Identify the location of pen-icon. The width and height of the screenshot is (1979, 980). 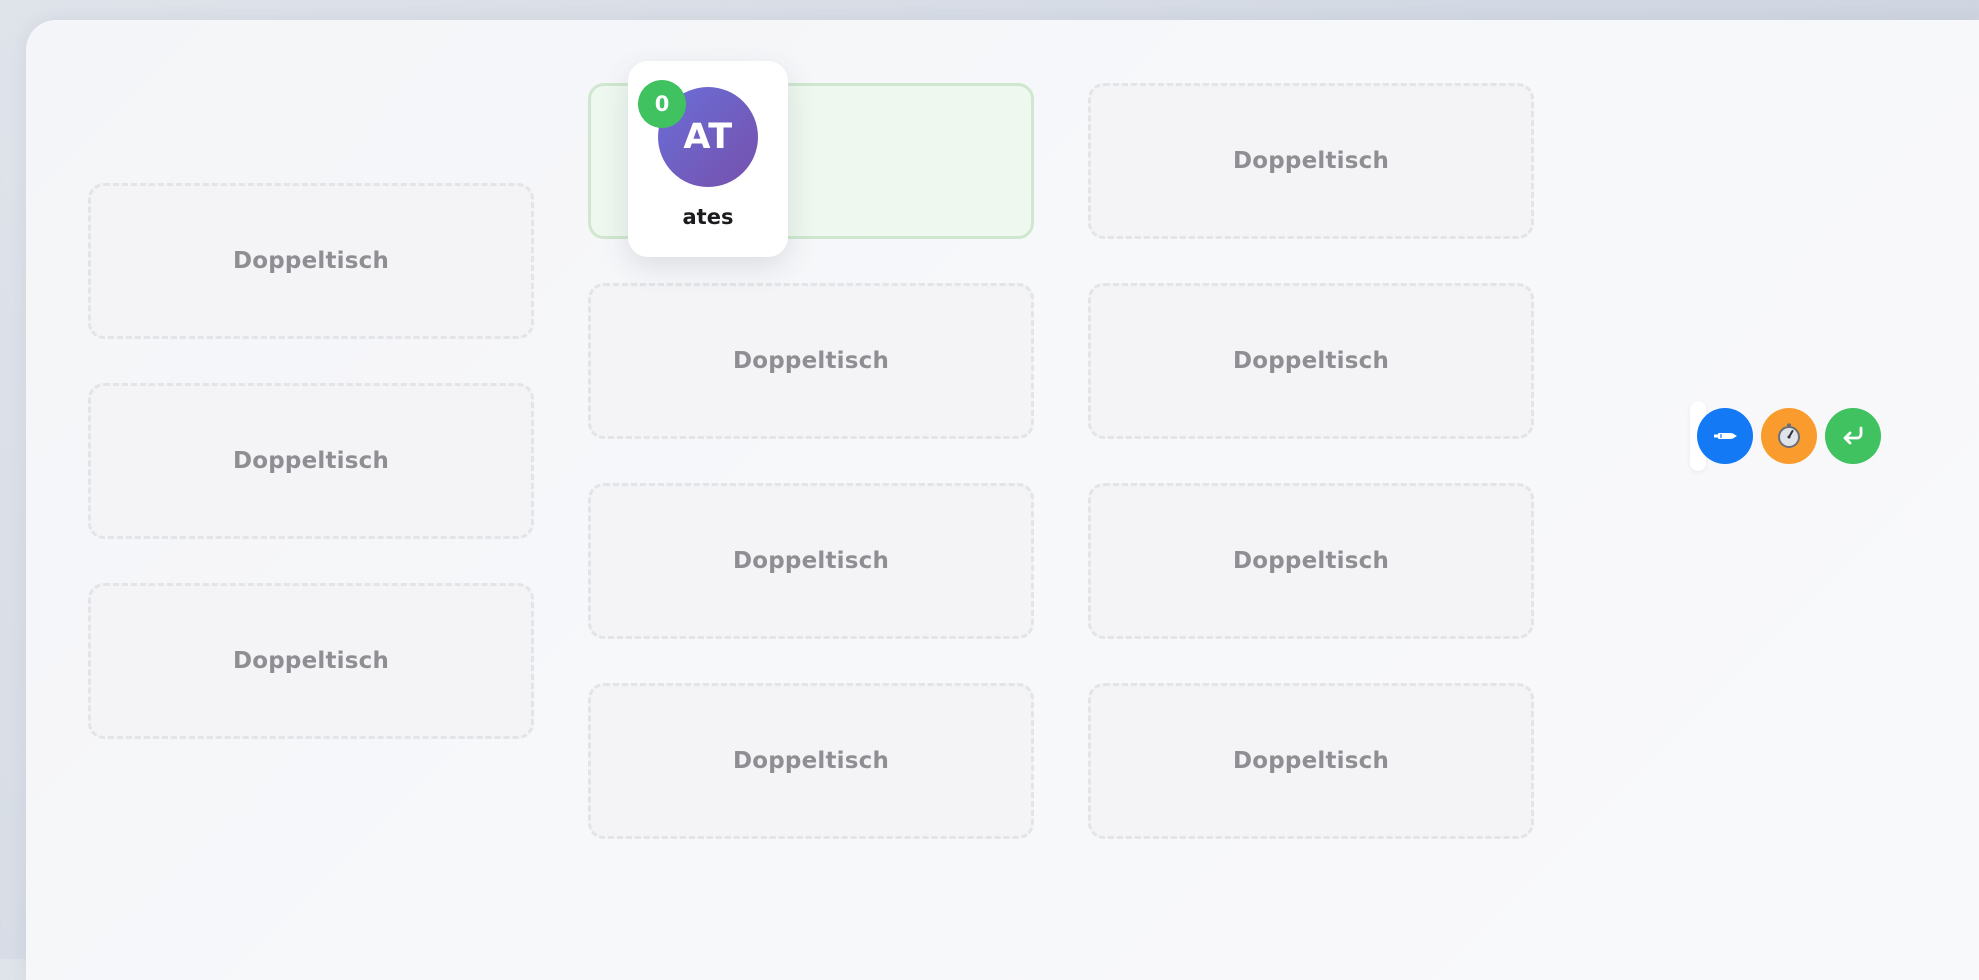
(1725, 436).